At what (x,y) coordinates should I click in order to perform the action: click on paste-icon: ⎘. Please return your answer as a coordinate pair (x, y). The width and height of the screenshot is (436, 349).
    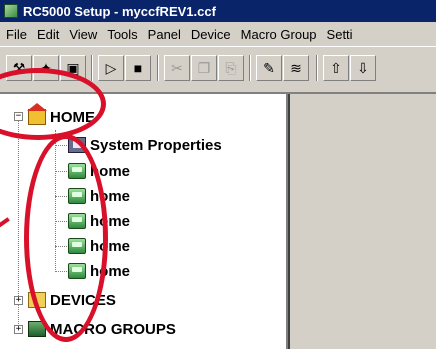
    Looking at the image, I should click on (231, 68).